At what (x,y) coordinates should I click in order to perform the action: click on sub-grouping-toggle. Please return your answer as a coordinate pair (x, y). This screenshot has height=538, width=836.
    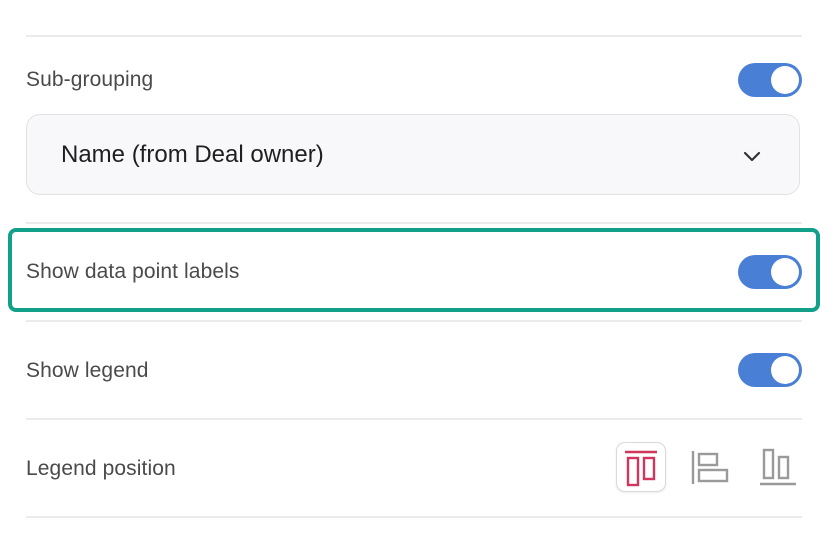
    Looking at the image, I should click on (770, 80).